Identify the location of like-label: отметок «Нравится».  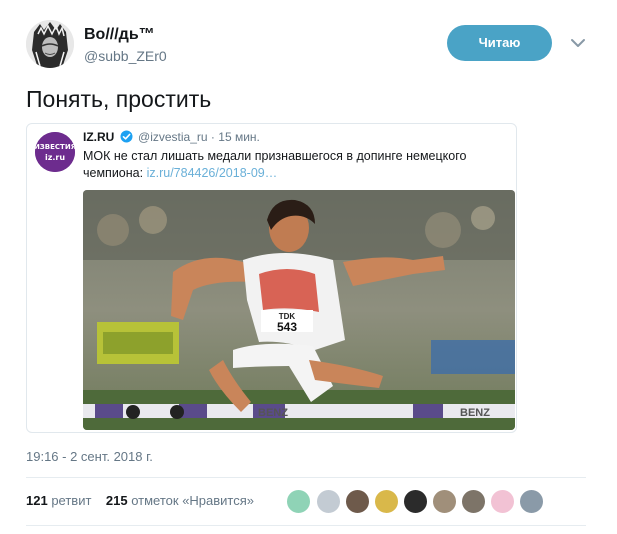
(192, 500).